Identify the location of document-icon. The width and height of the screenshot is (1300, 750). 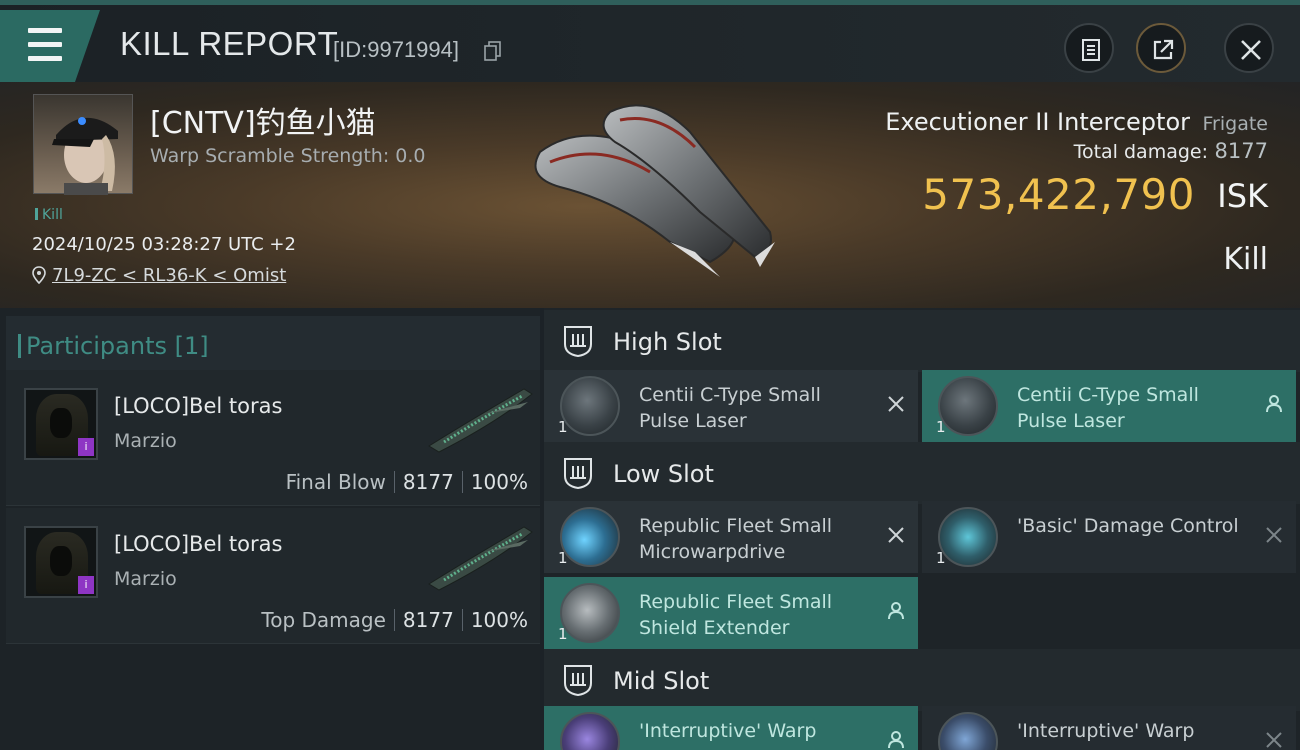
(1091, 50).